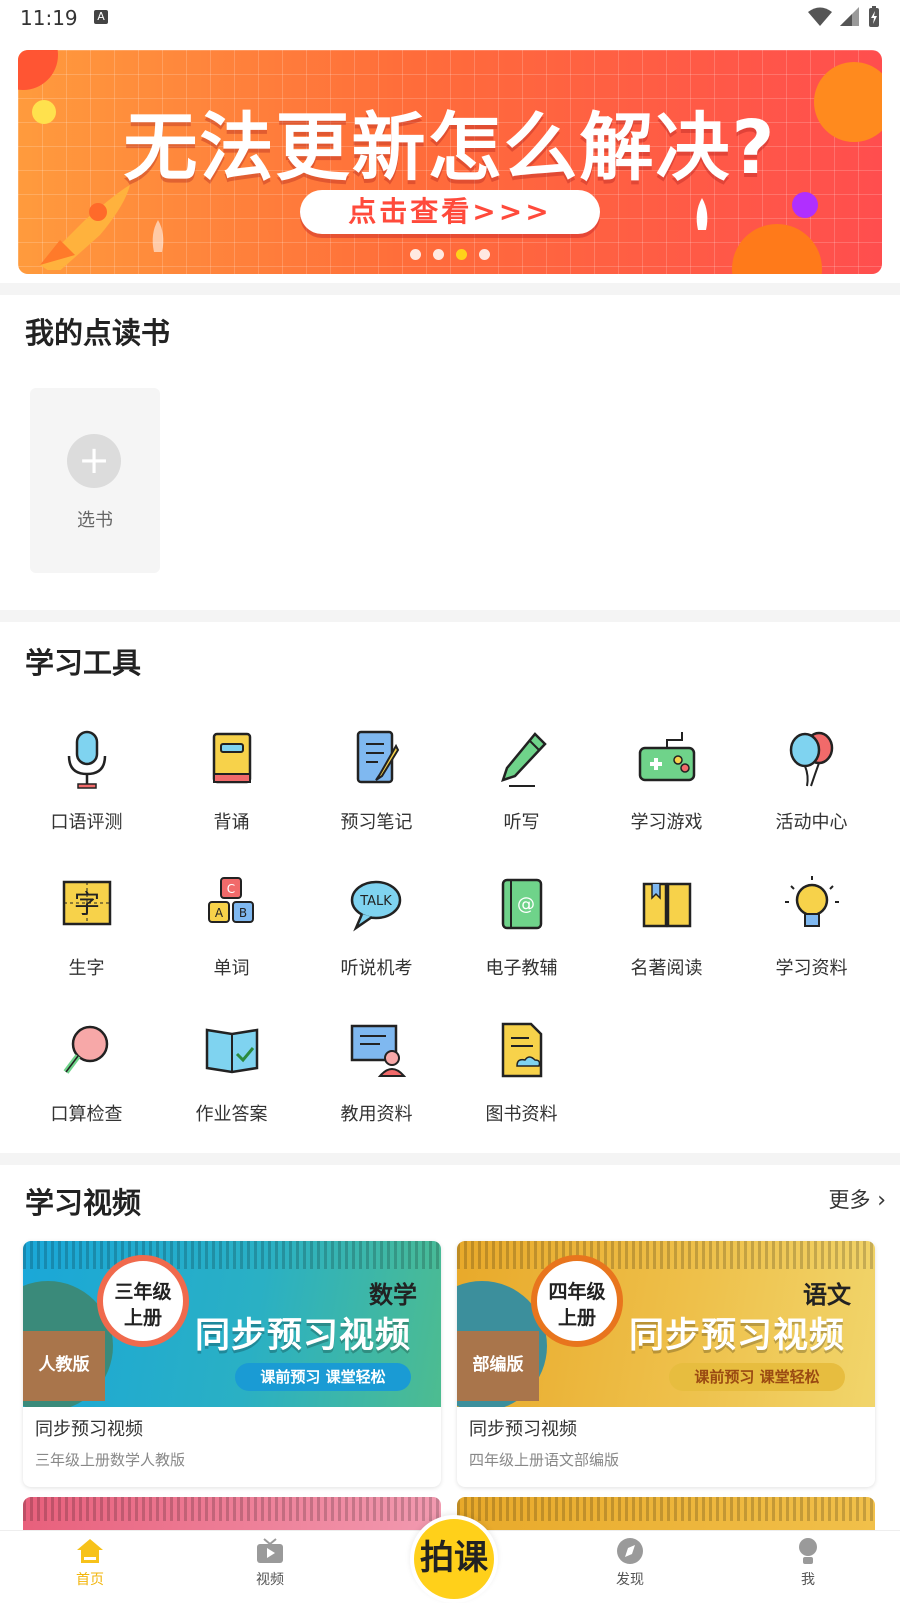 The width and height of the screenshot is (900, 1603). What do you see at coordinates (666, 822) in the screenshot?
I see `tool-label: 学习游戏` at bounding box center [666, 822].